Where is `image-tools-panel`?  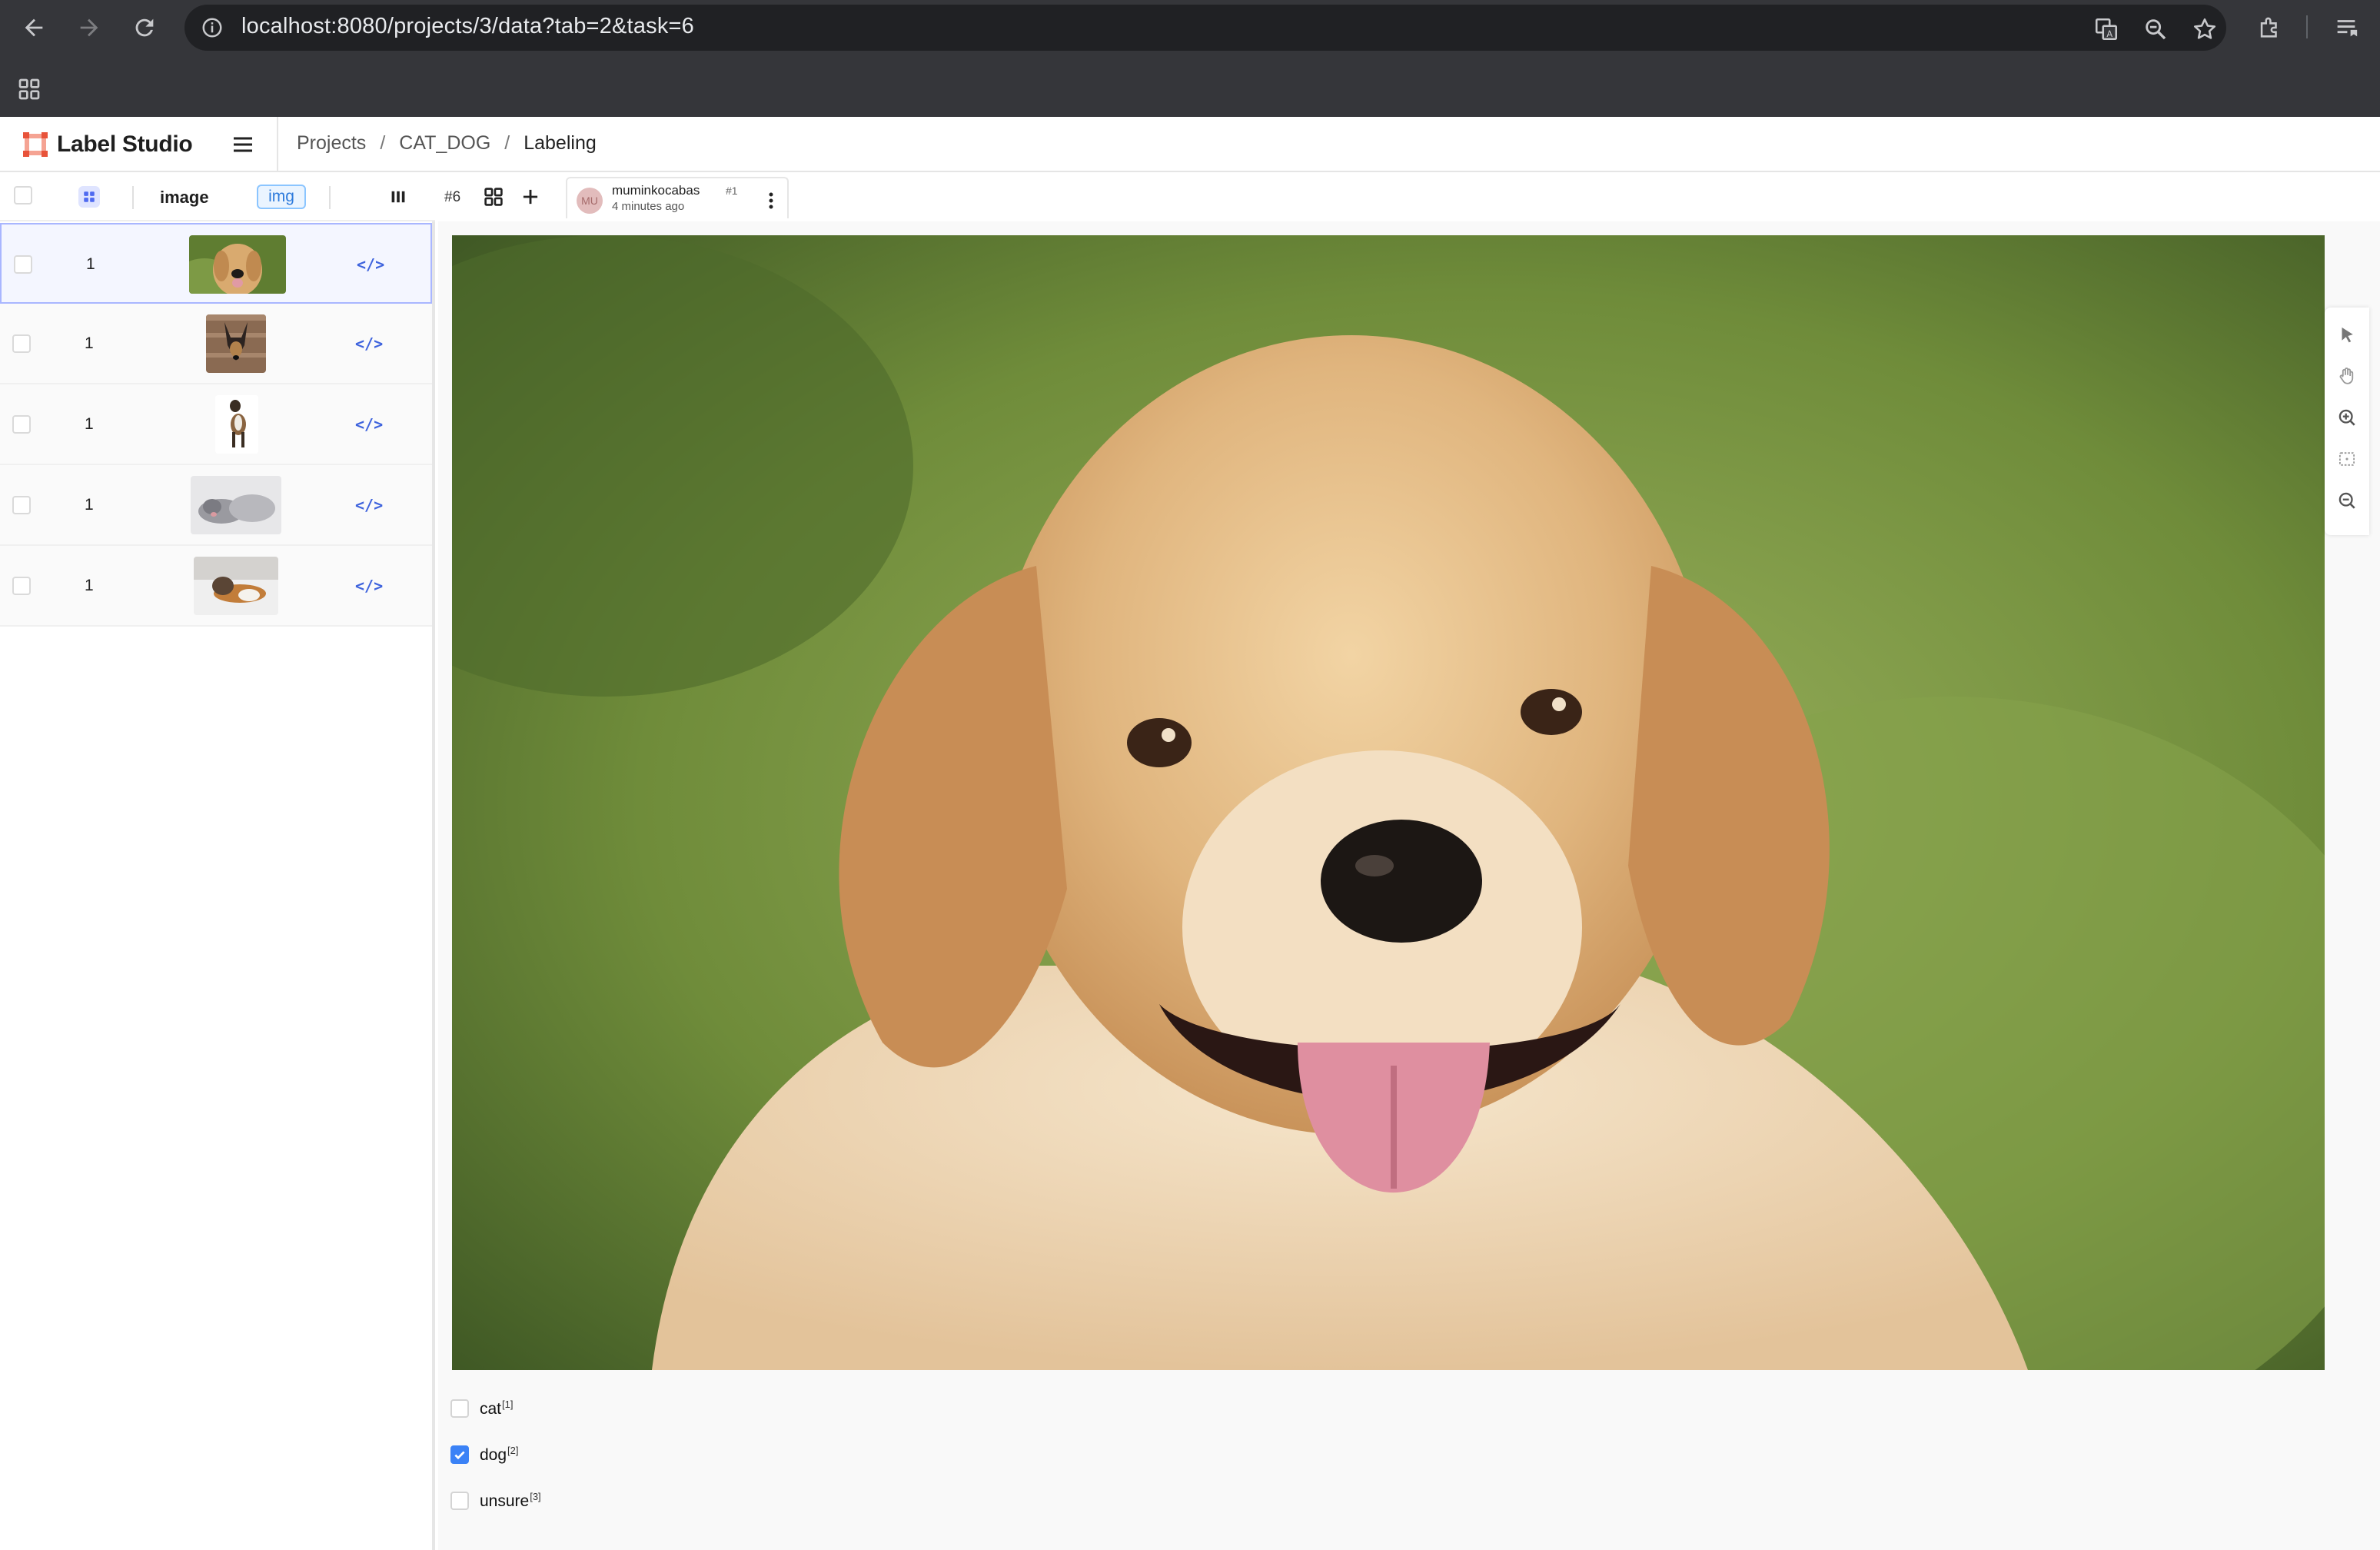 image-tools-panel is located at coordinates (2347, 421).